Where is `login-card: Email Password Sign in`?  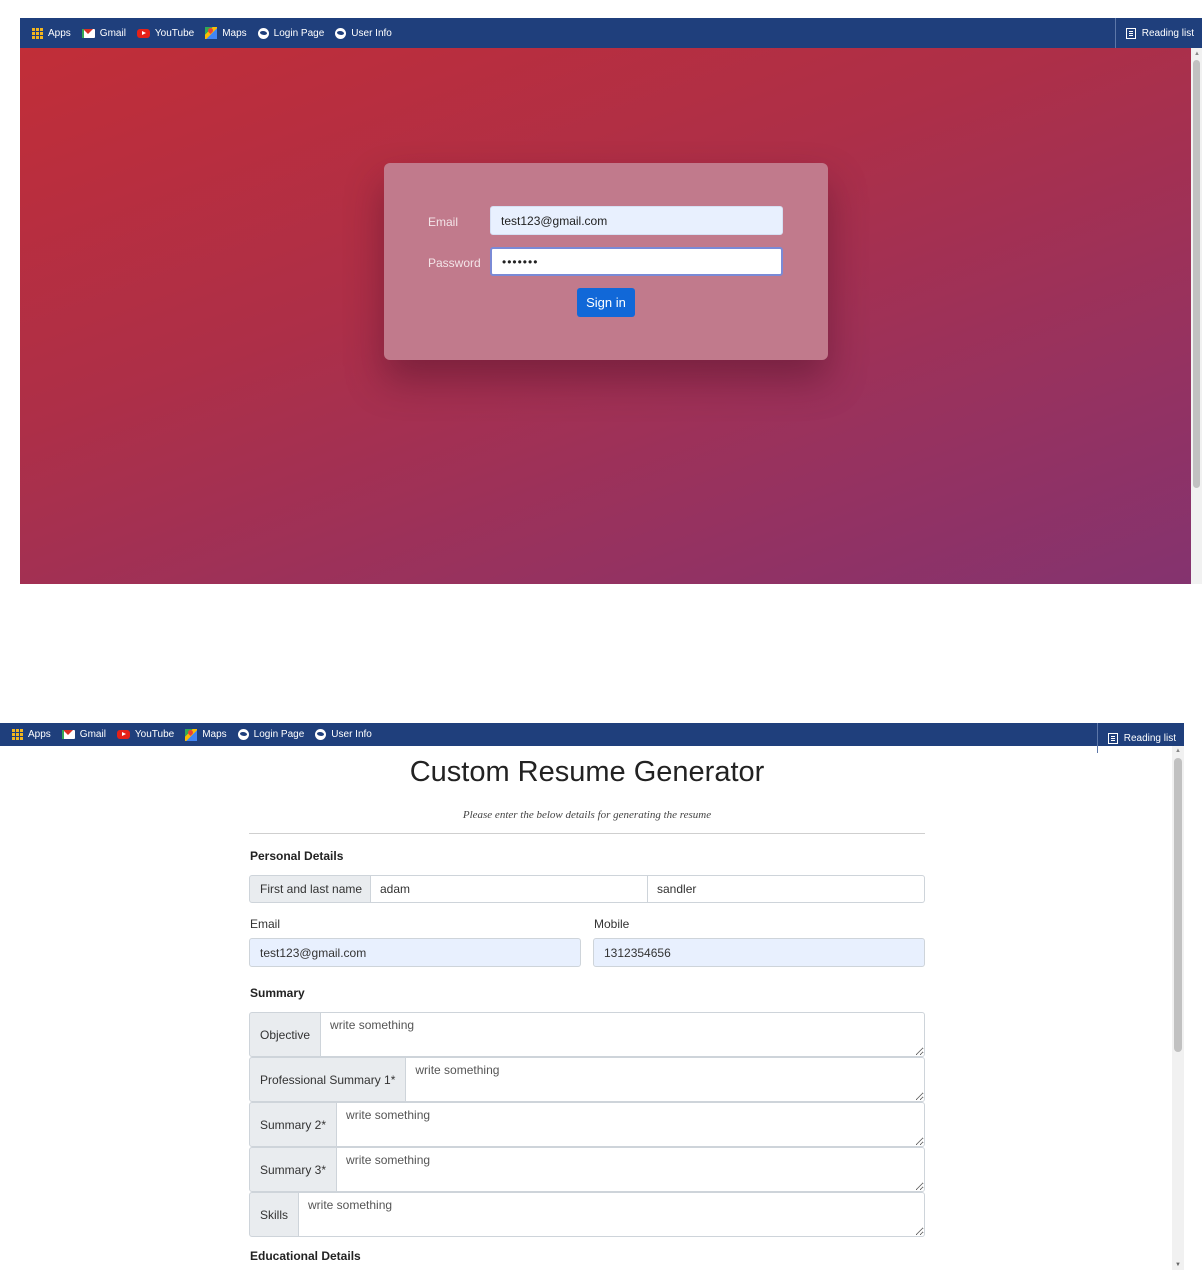 login-card: Email Password Sign in is located at coordinates (606, 261).